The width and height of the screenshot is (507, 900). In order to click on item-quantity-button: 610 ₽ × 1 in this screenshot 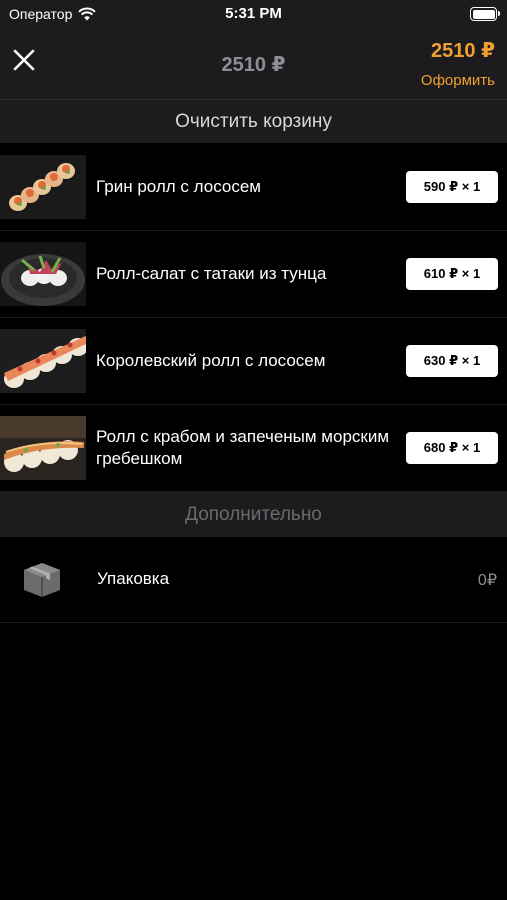, I will do `click(452, 274)`.